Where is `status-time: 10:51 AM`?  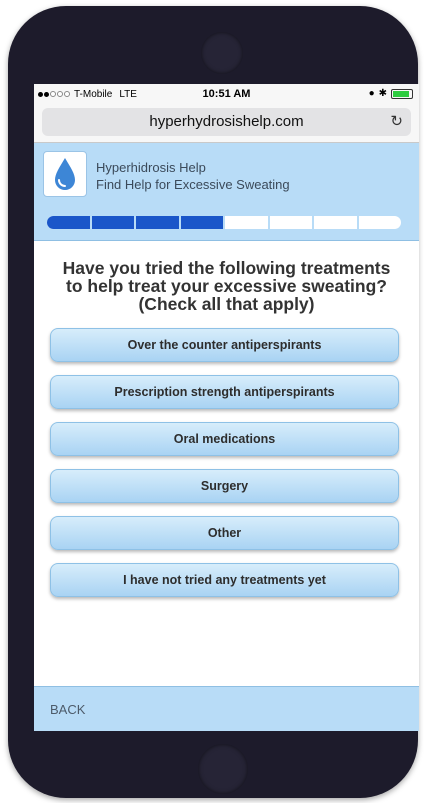 status-time: 10:51 AM is located at coordinates (226, 94).